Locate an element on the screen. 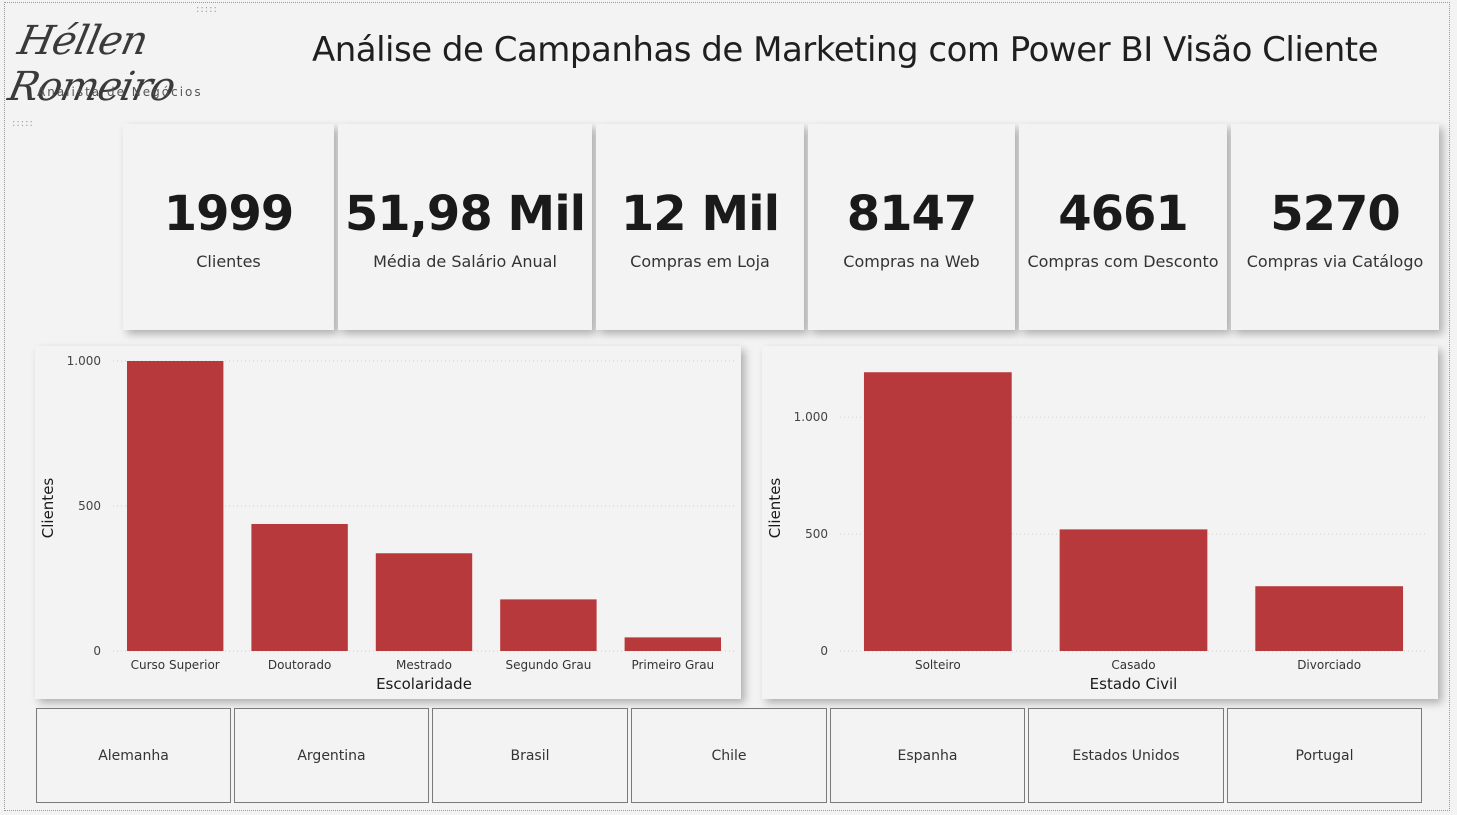 The width and height of the screenshot is (1457, 815). kpi-value: 5270 is located at coordinates (1335, 214).